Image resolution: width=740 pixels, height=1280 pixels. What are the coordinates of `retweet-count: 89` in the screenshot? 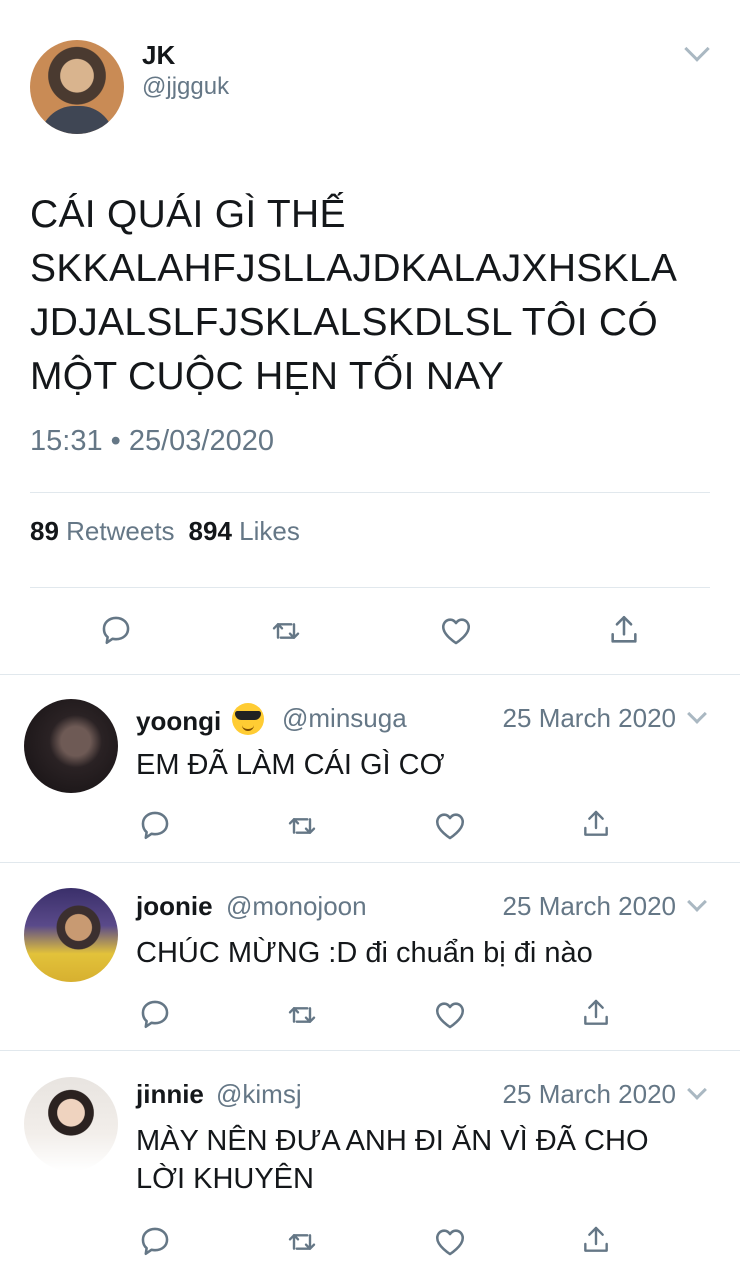 It's located at (44, 531).